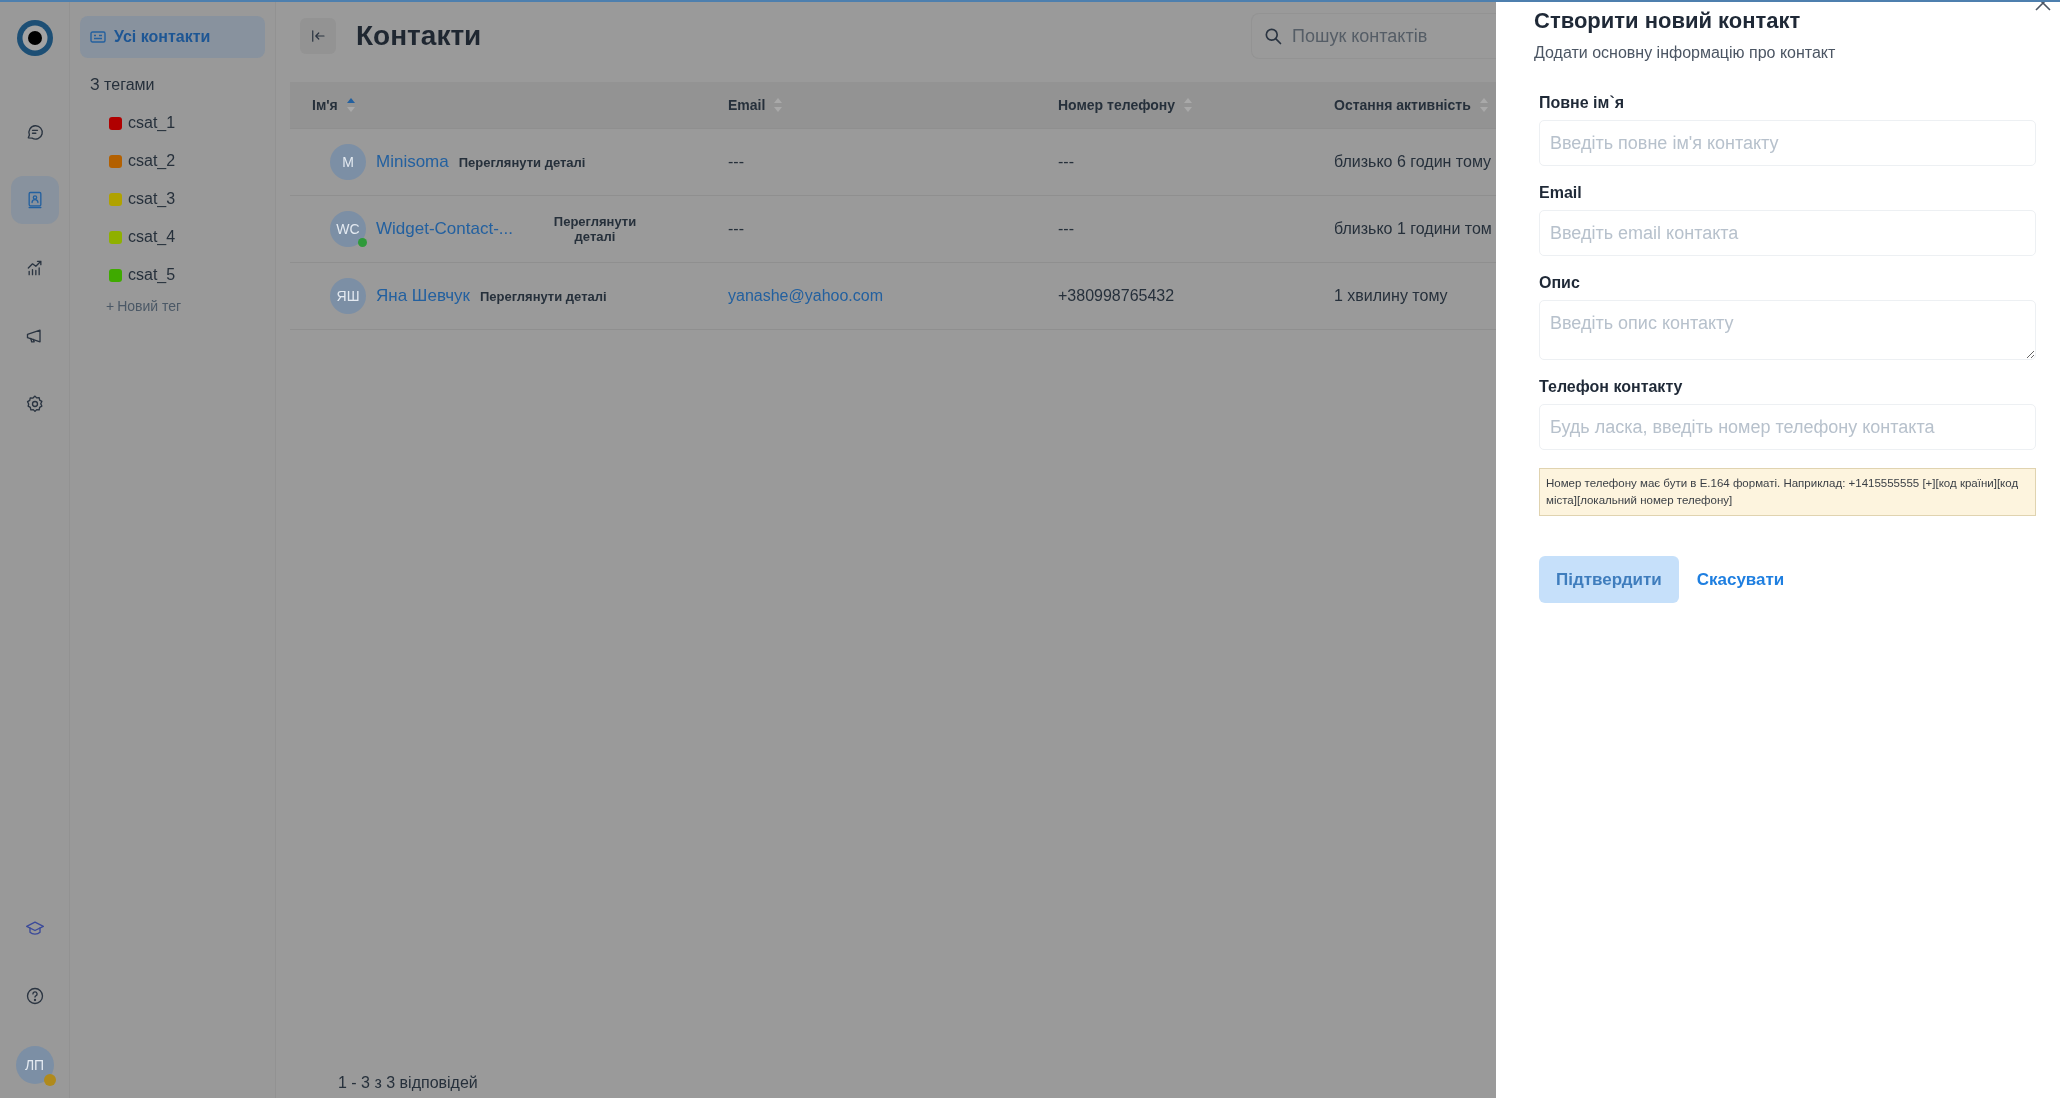 The width and height of the screenshot is (2060, 1098). What do you see at coordinates (348, 296) in the screenshot?
I see `contact-avatar: ЯШ` at bounding box center [348, 296].